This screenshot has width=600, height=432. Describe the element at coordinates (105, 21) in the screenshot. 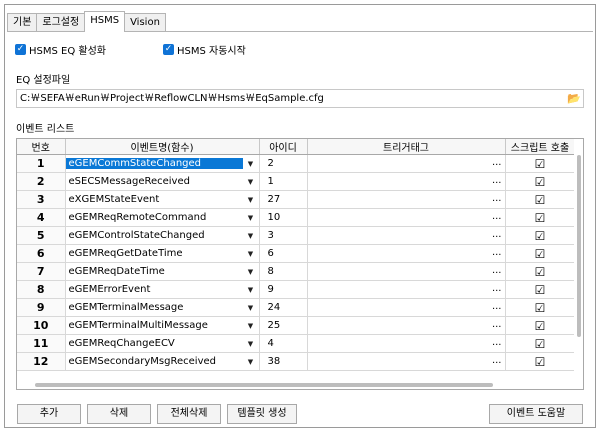

I see `tab-hsms: HSMS` at that location.